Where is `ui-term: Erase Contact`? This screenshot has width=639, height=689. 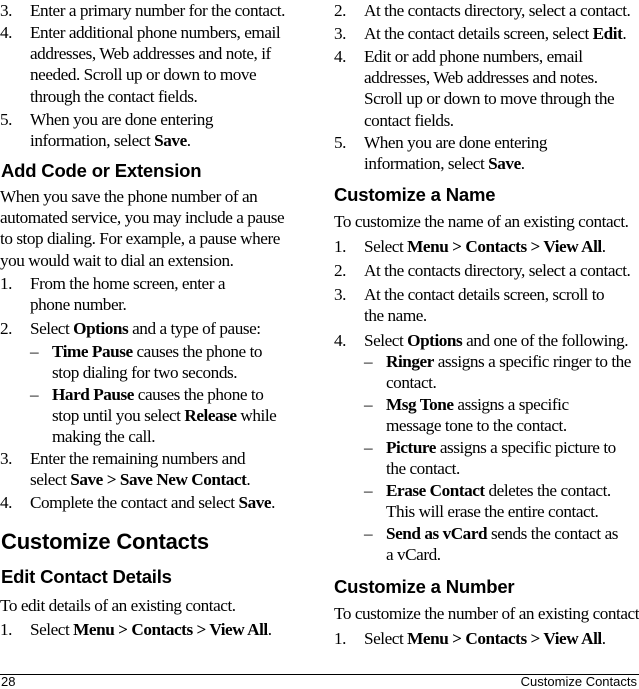
ui-term: Erase Contact is located at coordinates (435, 490).